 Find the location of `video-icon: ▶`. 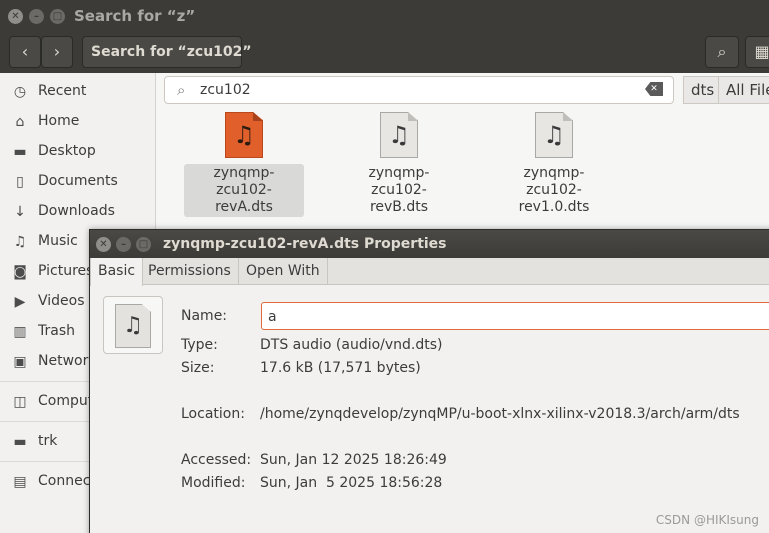

video-icon: ▶ is located at coordinates (20, 302).